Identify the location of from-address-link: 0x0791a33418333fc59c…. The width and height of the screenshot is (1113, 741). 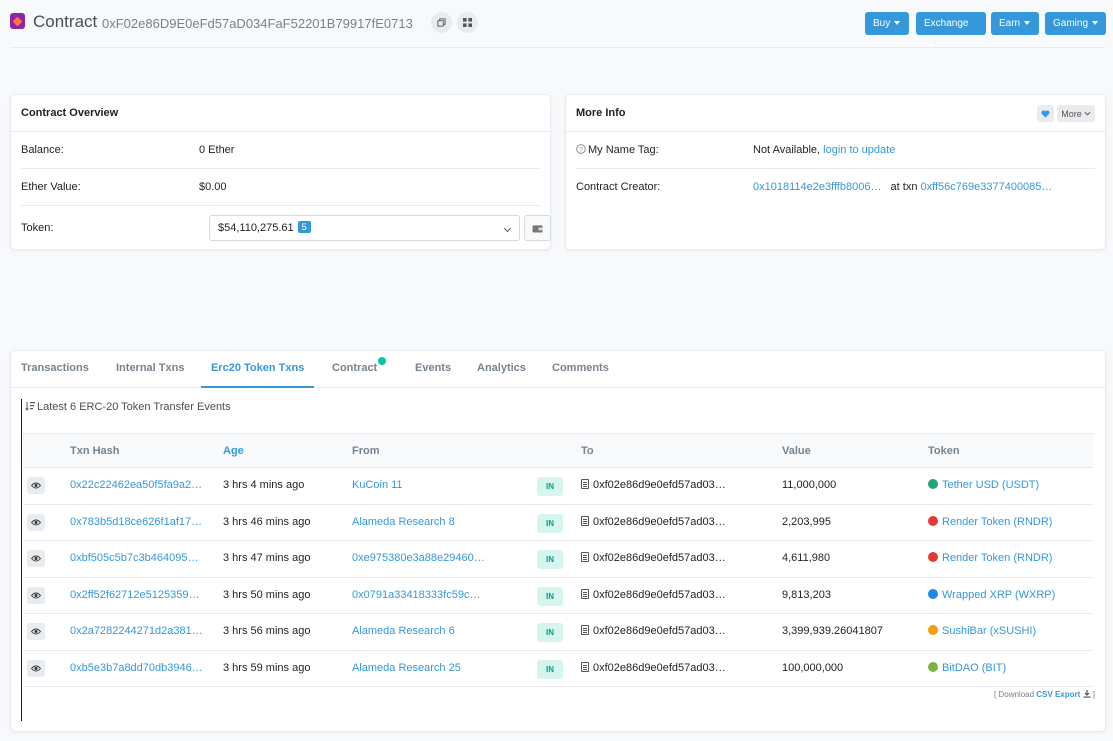
(416, 595).